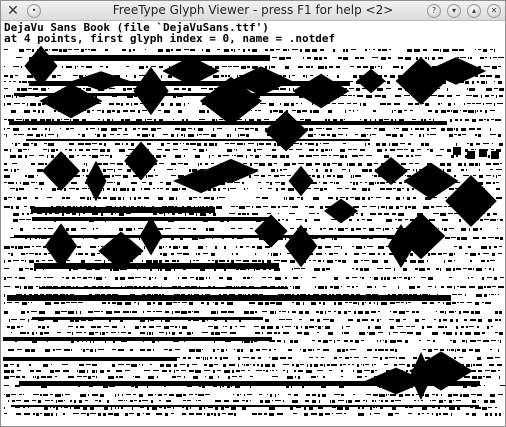  I want to click on minimize-icon: ▾, so click(454, 11).